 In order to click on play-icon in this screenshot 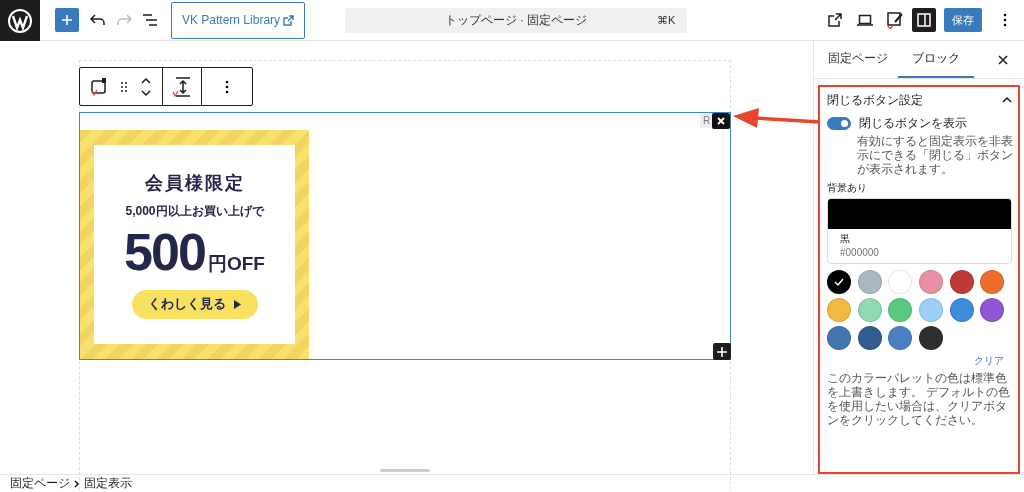, I will do `click(237, 304)`.